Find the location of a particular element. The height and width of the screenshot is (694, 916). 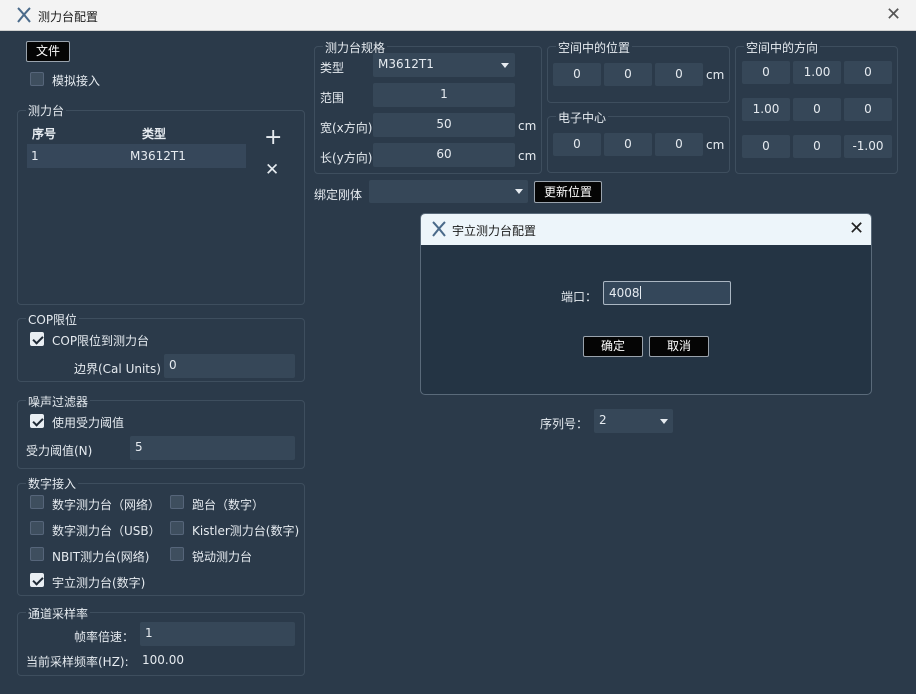

treadmill-digital-checkbox is located at coordinates (177, 502).